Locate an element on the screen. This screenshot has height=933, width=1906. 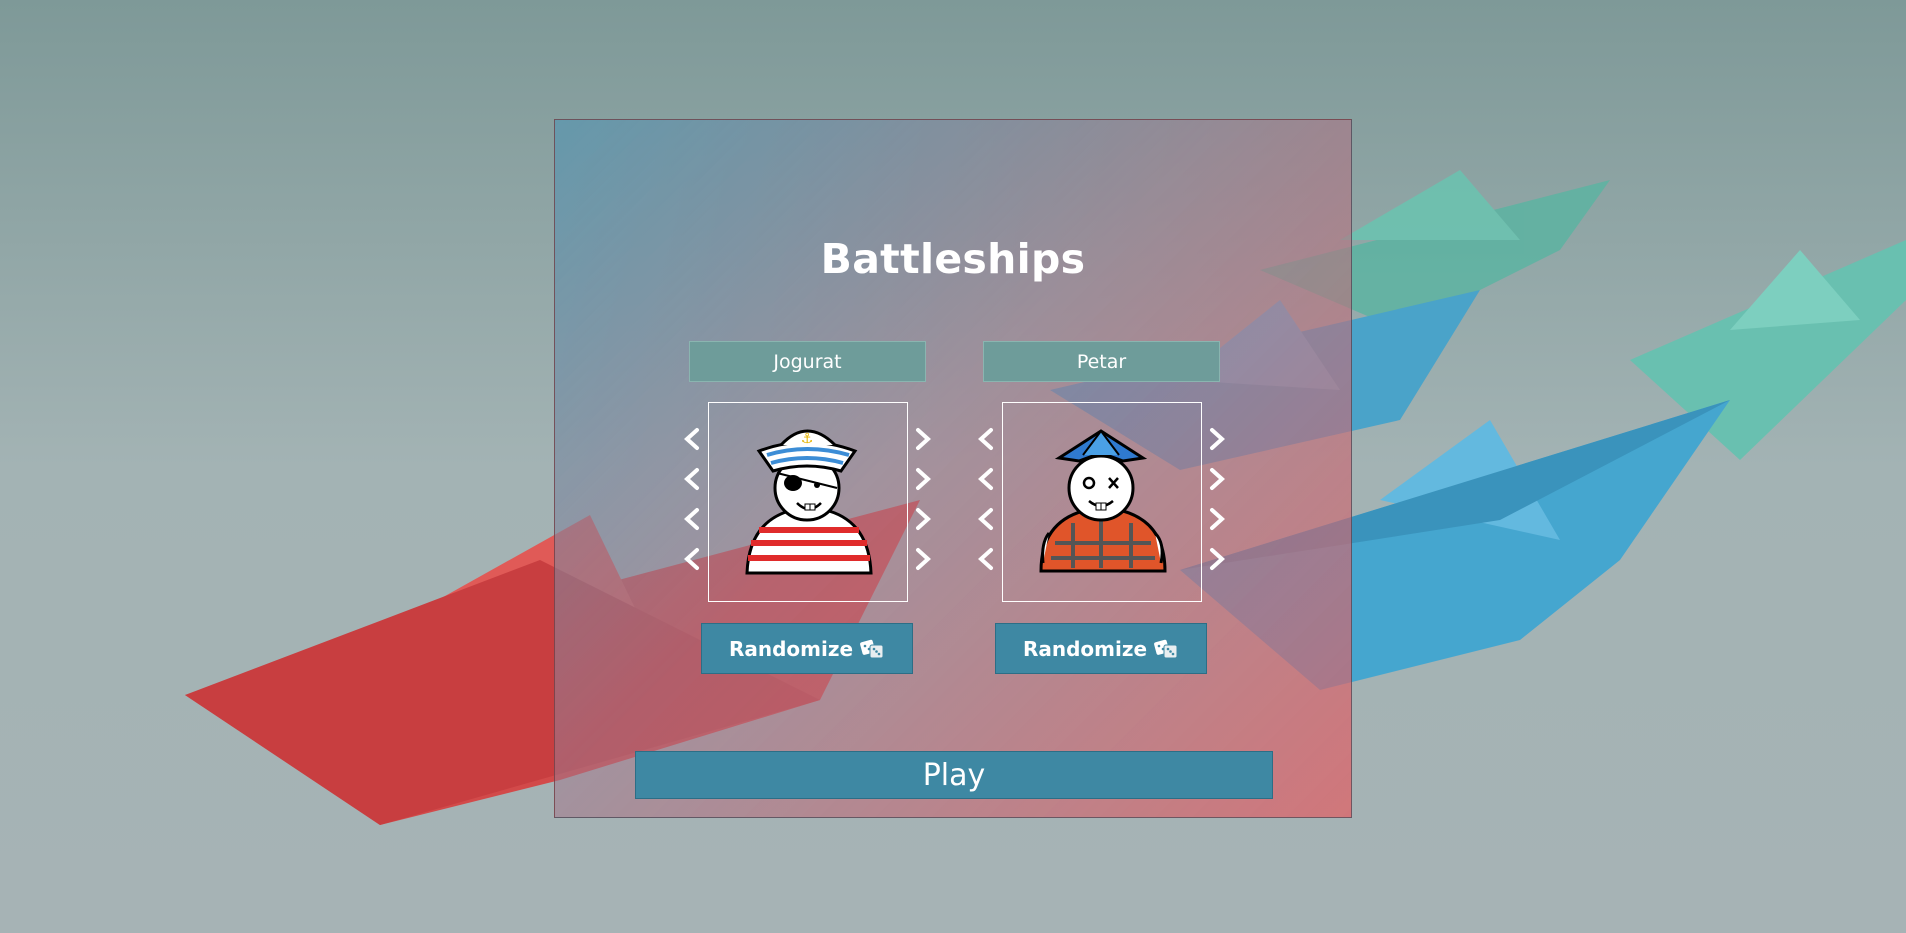
player2-next-body is located at coordinates (1217, 559).